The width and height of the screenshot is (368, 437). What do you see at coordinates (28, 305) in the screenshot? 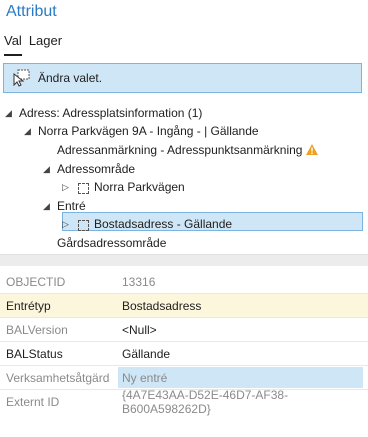
I see `attribute-key: Entrétyp` at bounding box center [28, 305].